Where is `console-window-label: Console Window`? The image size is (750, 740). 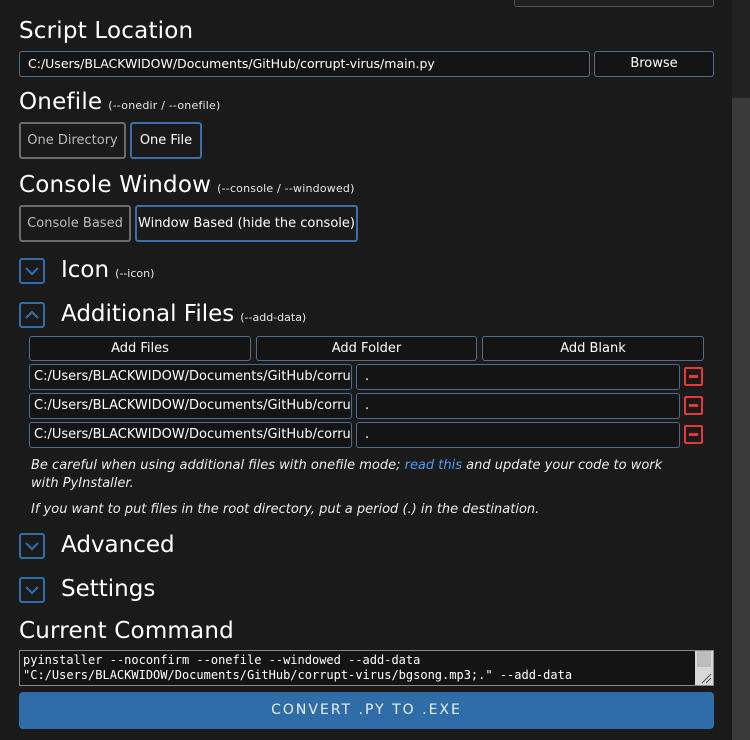
console-window-label: Console Window is located at coordinates (115, 185).